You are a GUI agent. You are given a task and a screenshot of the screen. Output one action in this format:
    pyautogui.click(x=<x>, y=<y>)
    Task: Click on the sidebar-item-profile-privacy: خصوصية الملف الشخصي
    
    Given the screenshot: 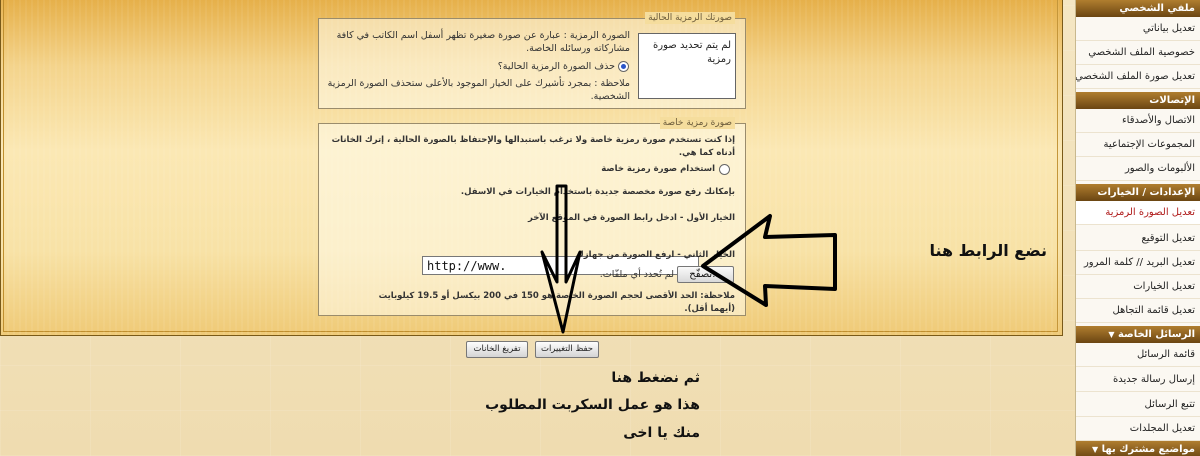 What is the action you would take?
    pyautogui.click(x=1138, y=53)
    